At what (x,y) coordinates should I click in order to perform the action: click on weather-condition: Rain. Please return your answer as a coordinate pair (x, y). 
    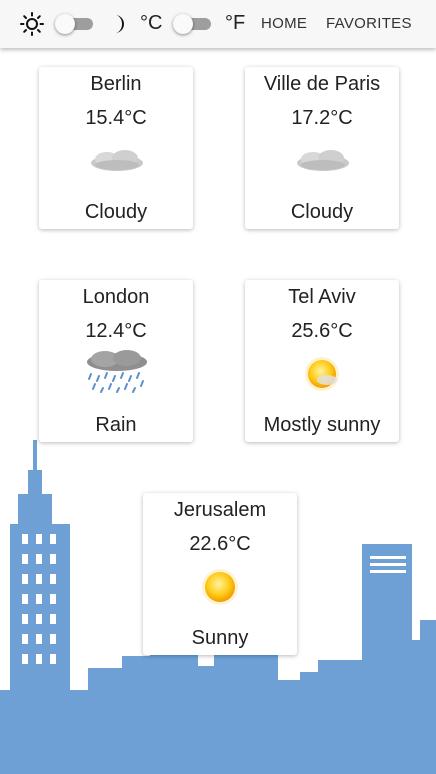
    Looking at the image, I should click on (116, 425).